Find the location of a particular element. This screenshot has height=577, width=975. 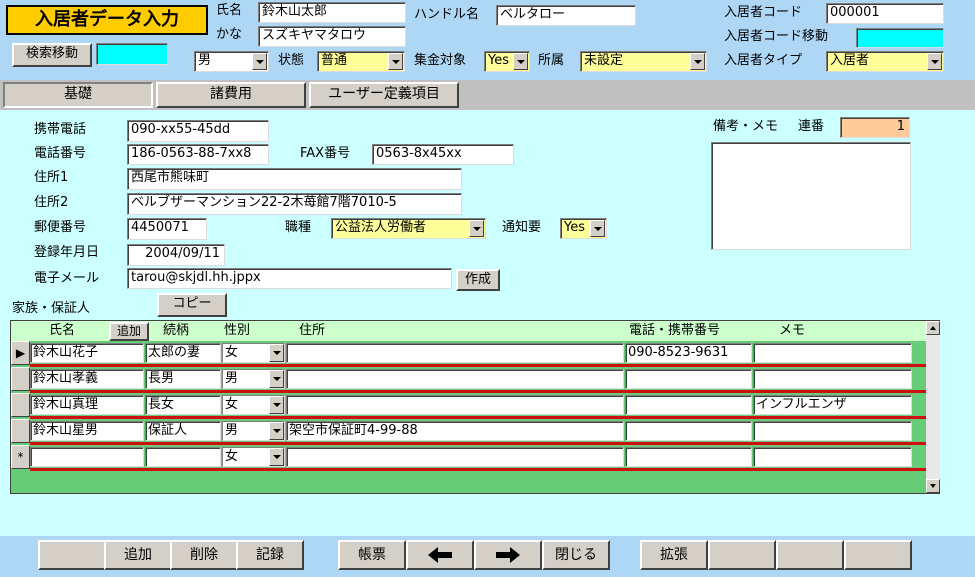

zip-field: 4450071 is located at coordinates (167, 229).